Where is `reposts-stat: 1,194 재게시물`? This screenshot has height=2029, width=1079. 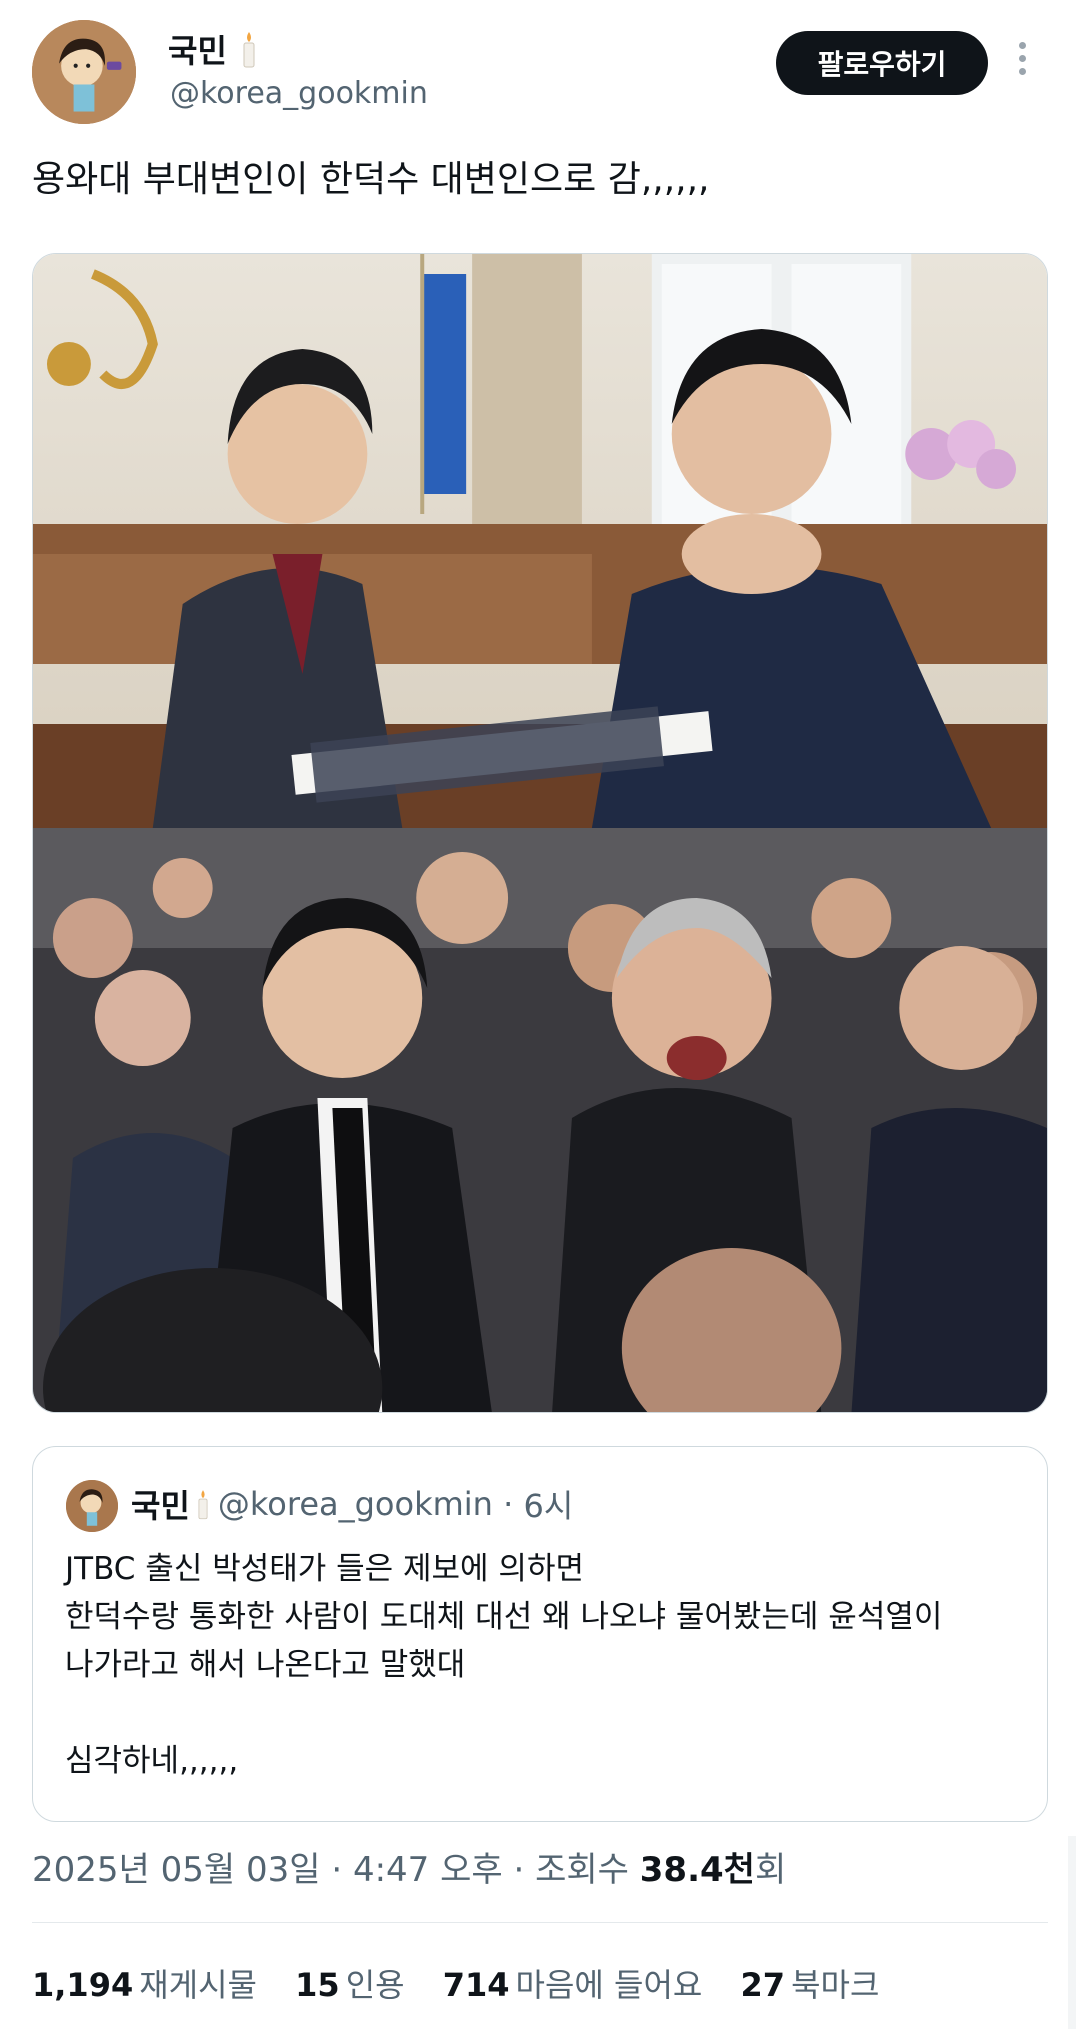
reposts-stat: 1,194 재게시물 is located at coordinates (144, 1983).